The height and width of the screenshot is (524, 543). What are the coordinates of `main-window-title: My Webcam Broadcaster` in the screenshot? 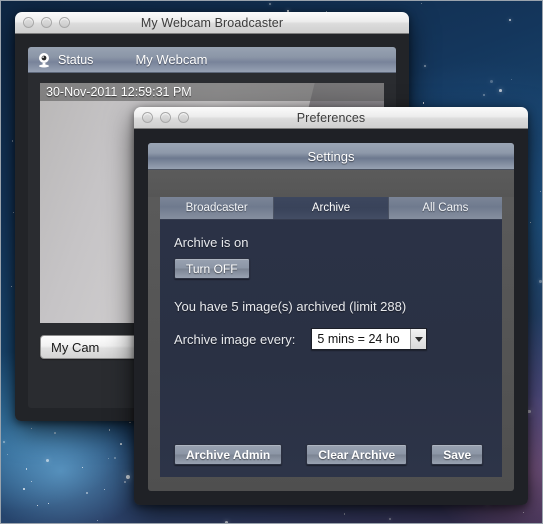 It's located at (212, 22).